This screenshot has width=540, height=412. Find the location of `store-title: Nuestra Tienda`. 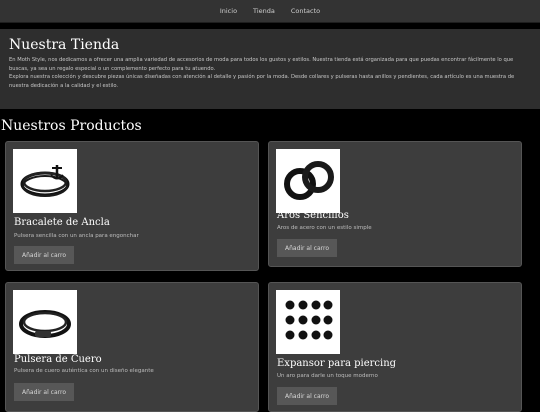

store-title: Nuestra Tienda is located at coordinates (64, 45).